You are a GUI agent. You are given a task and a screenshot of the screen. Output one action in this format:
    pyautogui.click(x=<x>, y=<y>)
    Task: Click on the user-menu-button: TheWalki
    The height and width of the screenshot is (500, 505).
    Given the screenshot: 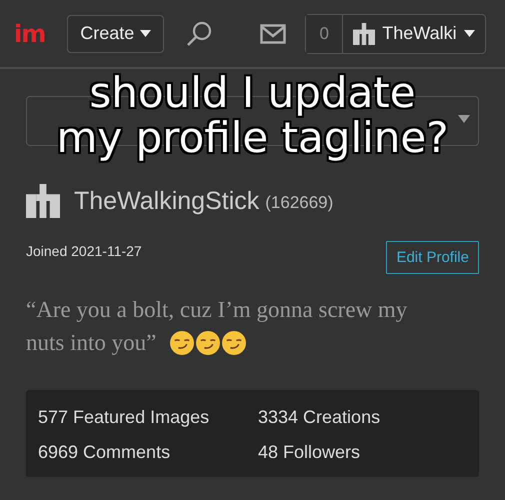 What is the action you would take?
    pyautogui.click(x=414, y=33)
    